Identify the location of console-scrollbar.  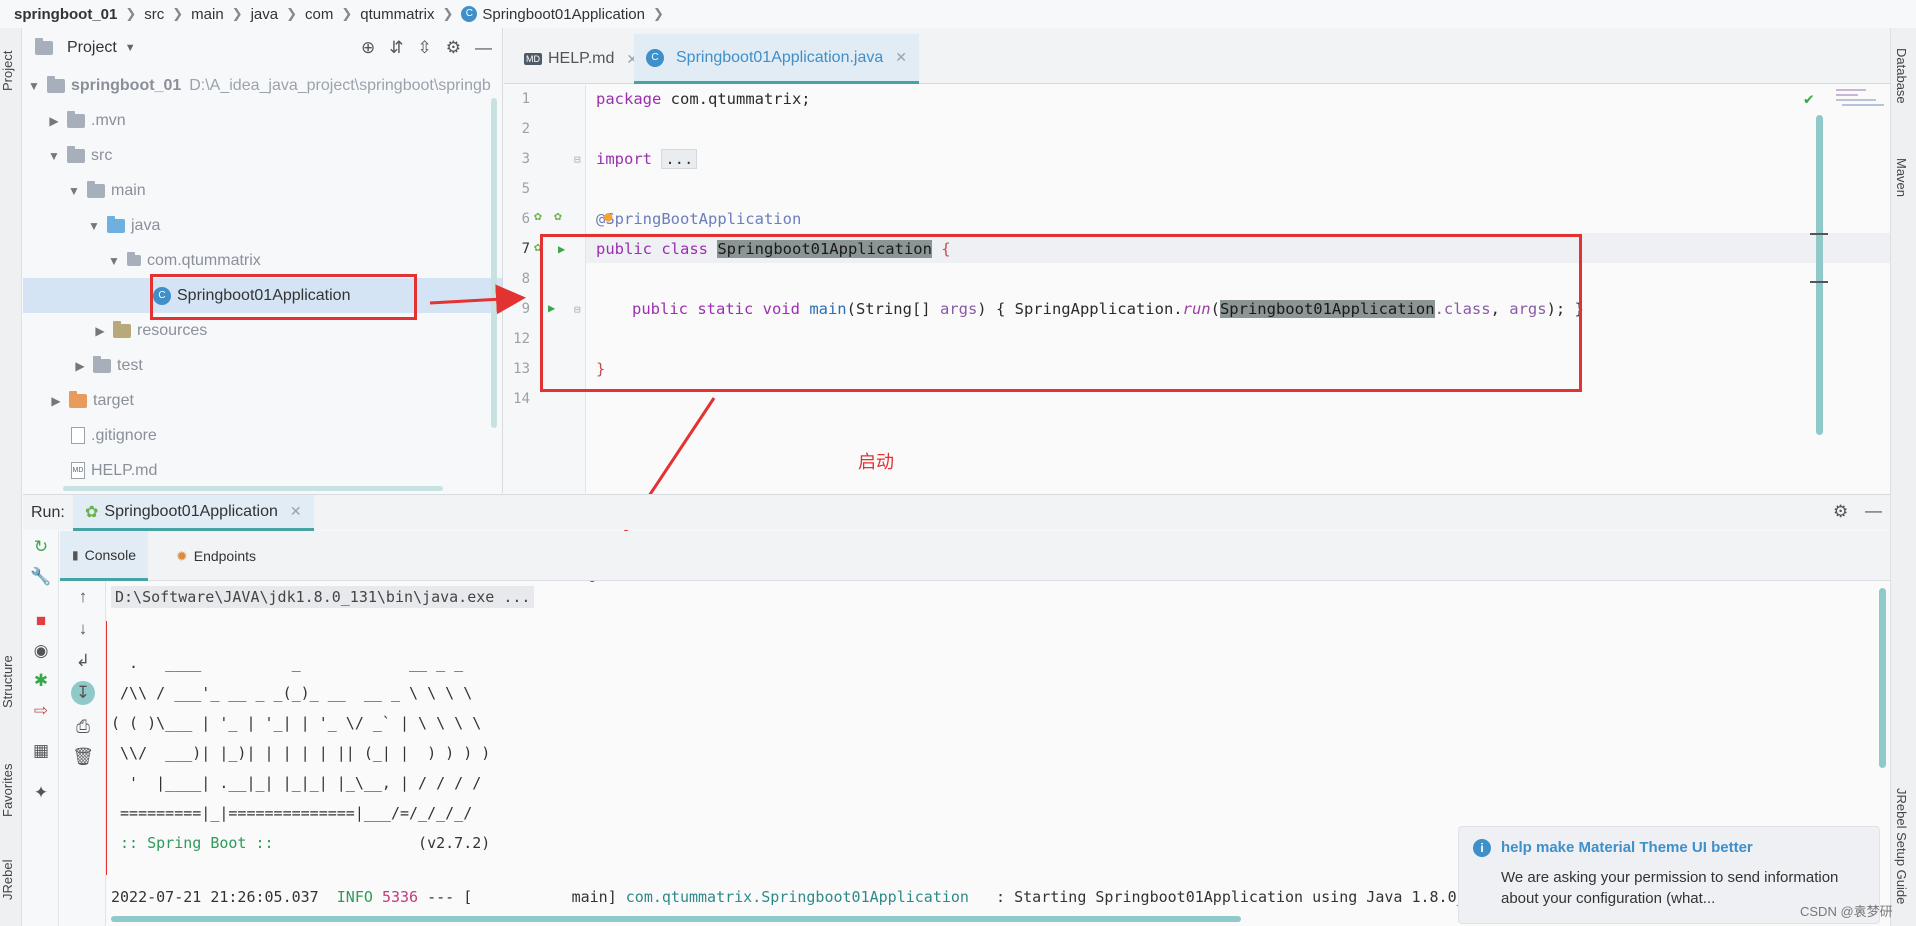
(1882, 678).